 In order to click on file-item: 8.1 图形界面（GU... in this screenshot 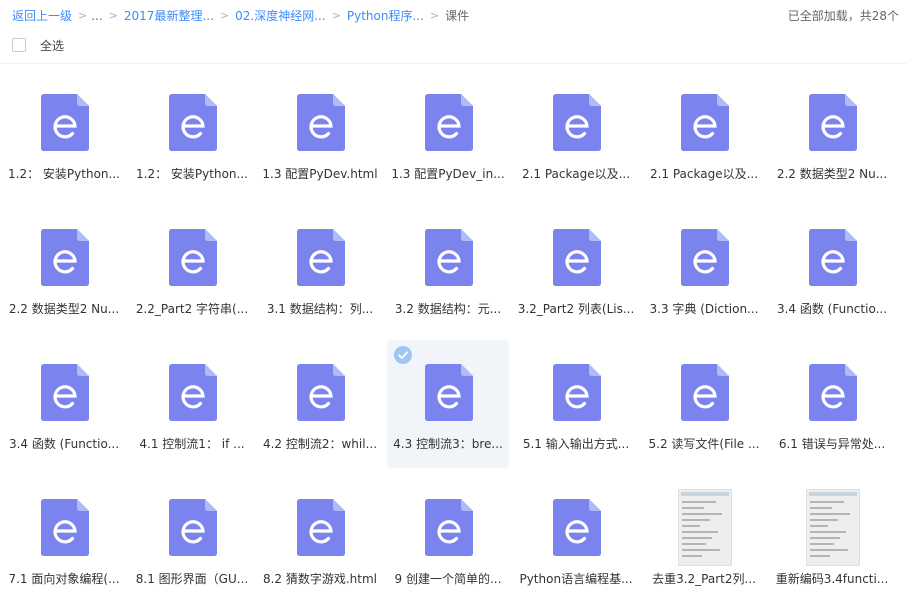, I will do `click(192, 537)`.